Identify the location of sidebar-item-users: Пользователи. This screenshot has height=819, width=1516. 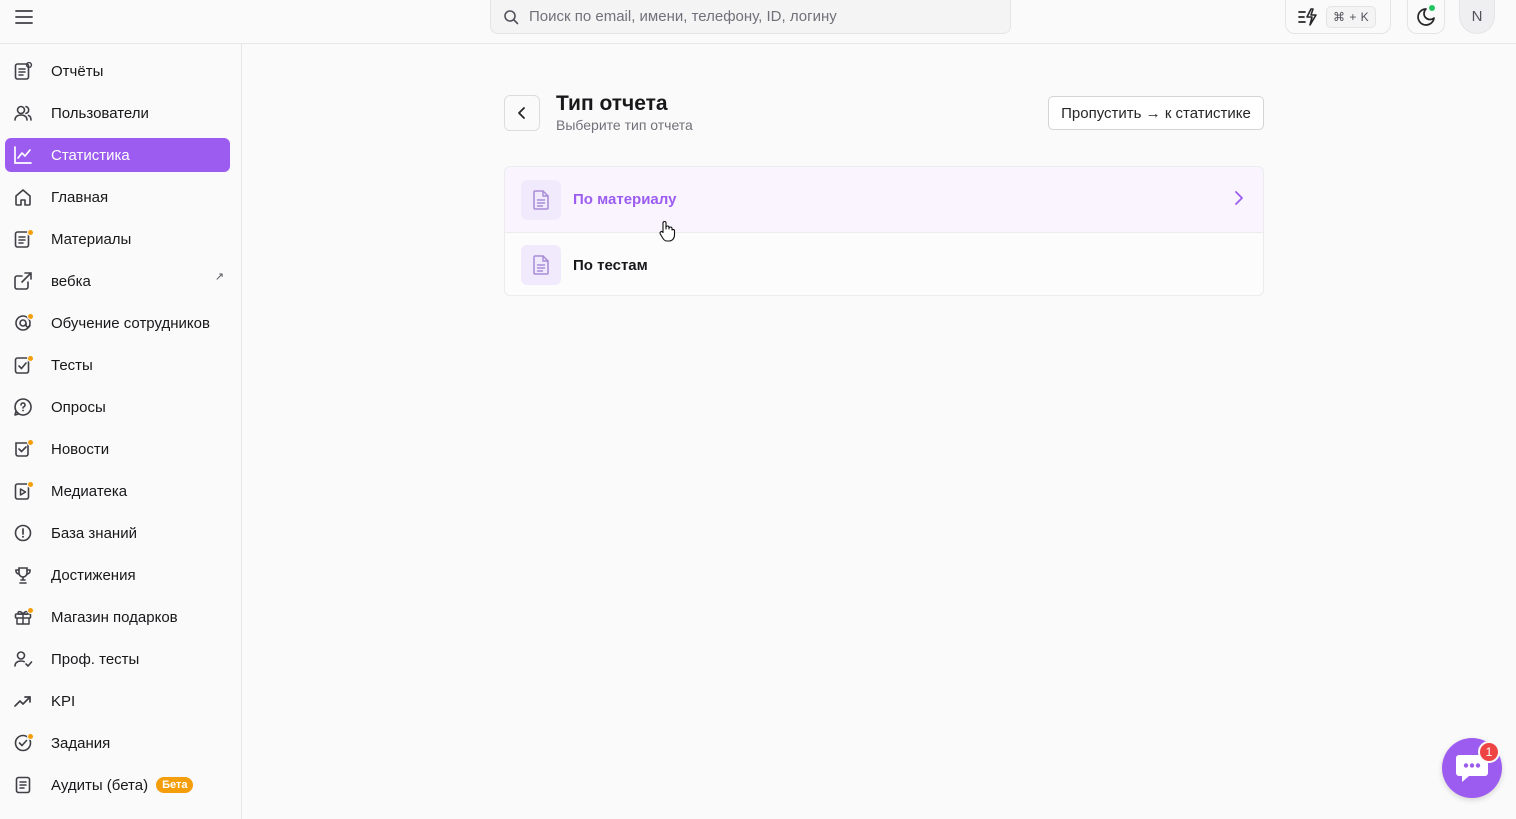
(117, 113).